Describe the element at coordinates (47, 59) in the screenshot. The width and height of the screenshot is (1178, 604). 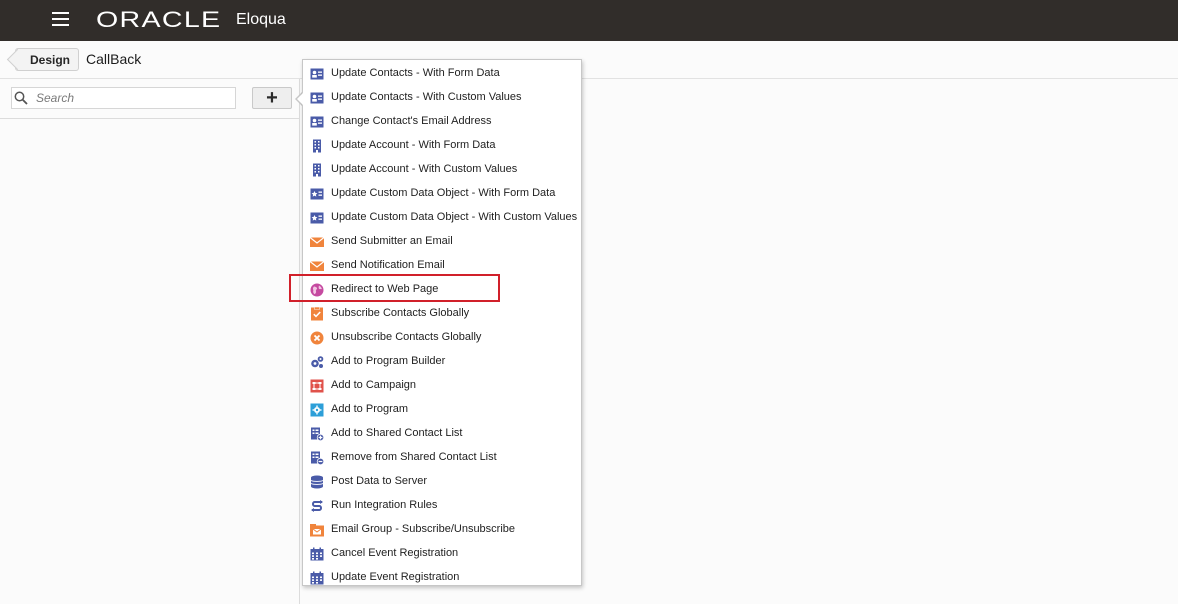
I see `design-back-button: Design` at that location.